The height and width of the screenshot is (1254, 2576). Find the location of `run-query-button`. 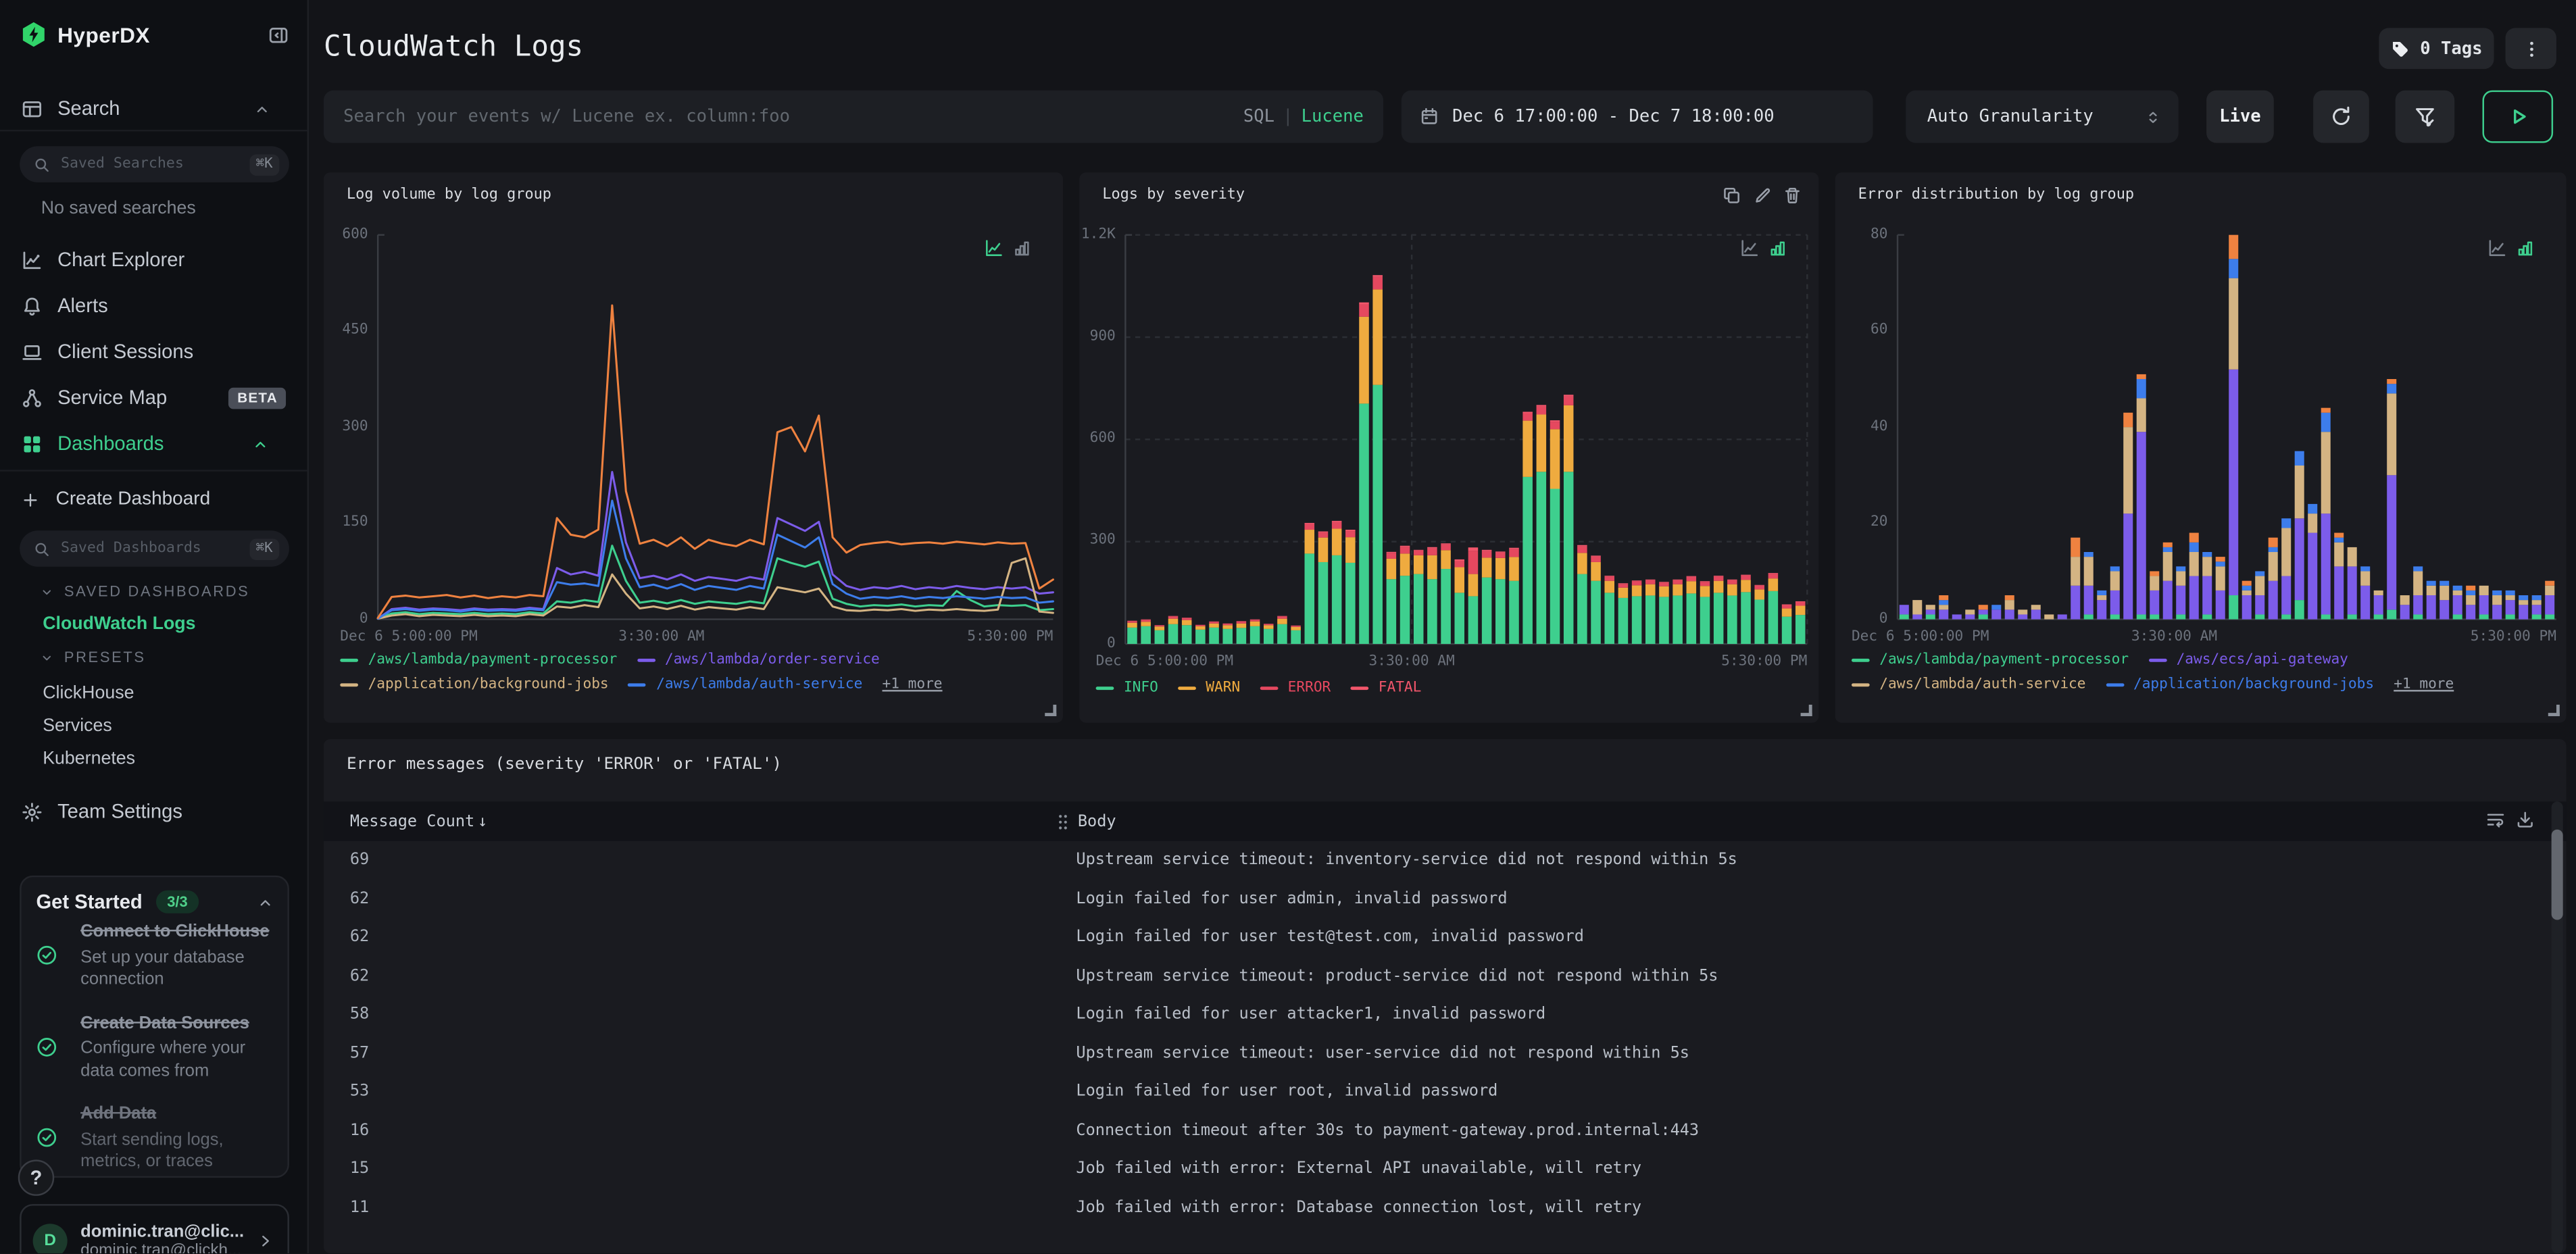

run-query-button is located at coordinates (2518, 116).